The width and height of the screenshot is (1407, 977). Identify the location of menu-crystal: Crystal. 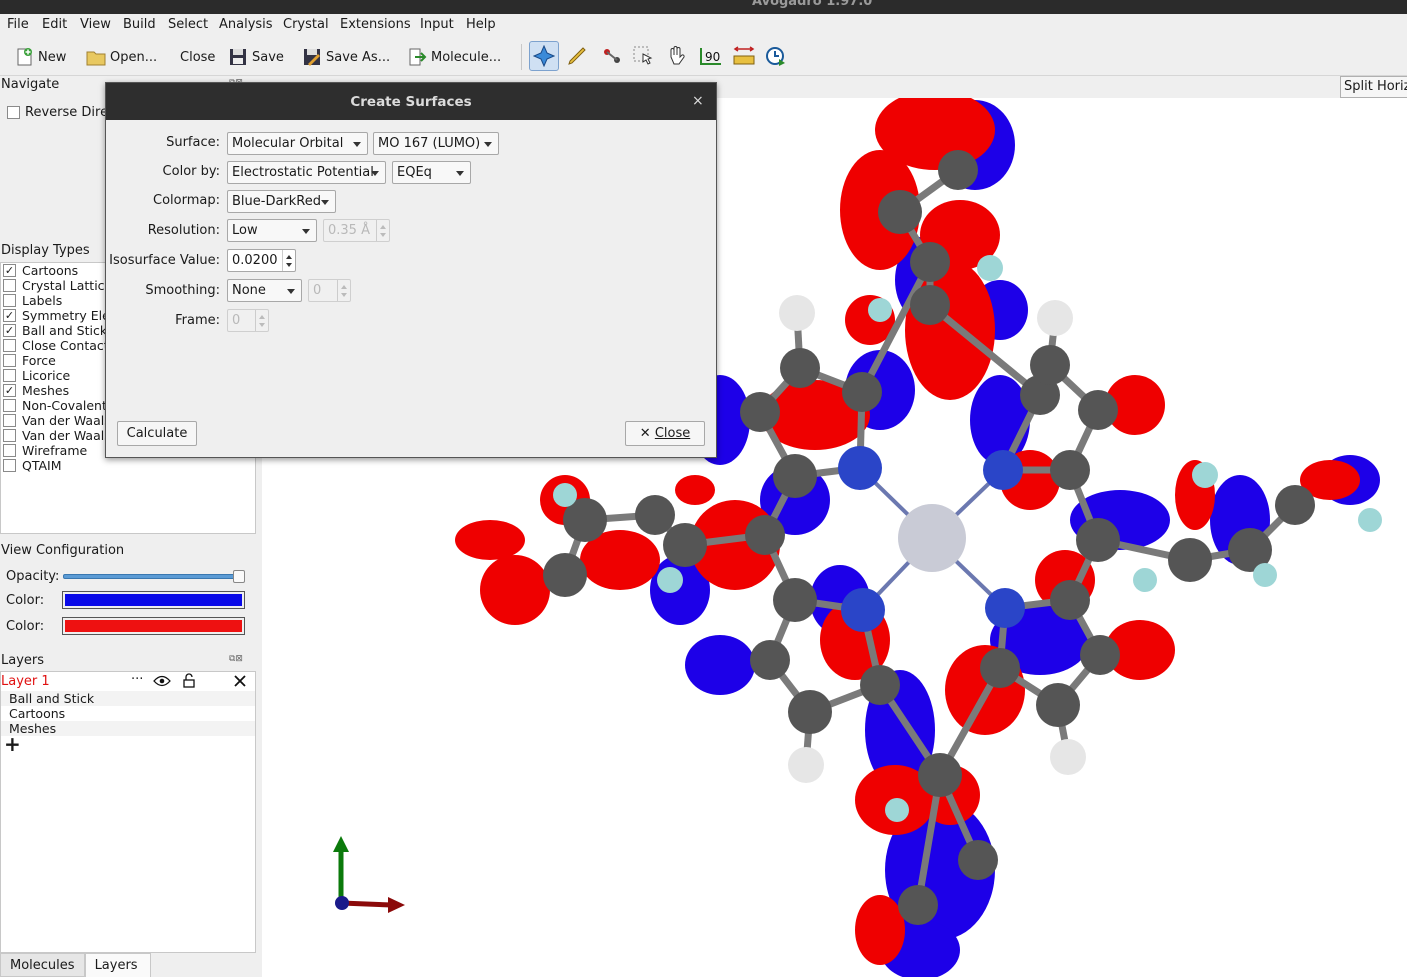
(306, 24).